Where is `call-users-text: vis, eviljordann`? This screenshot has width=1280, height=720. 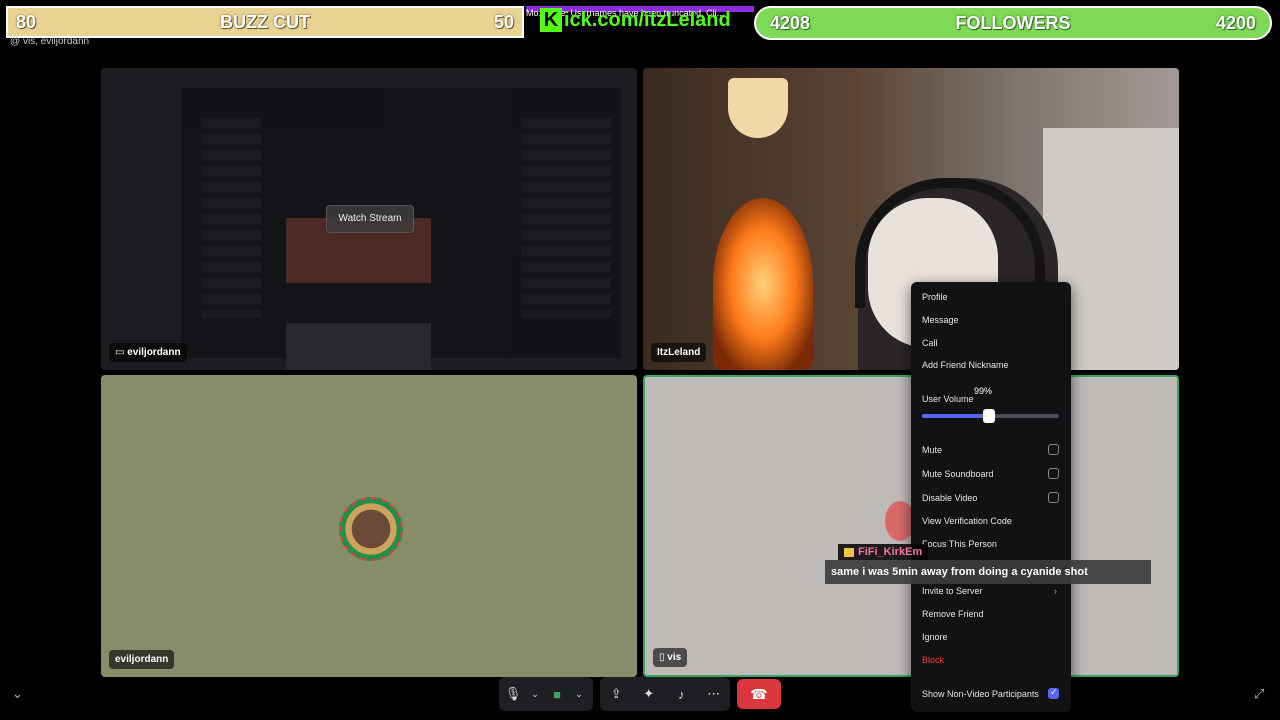 call-users-text: vis, eviljordann is located at coordinates (56, 41).